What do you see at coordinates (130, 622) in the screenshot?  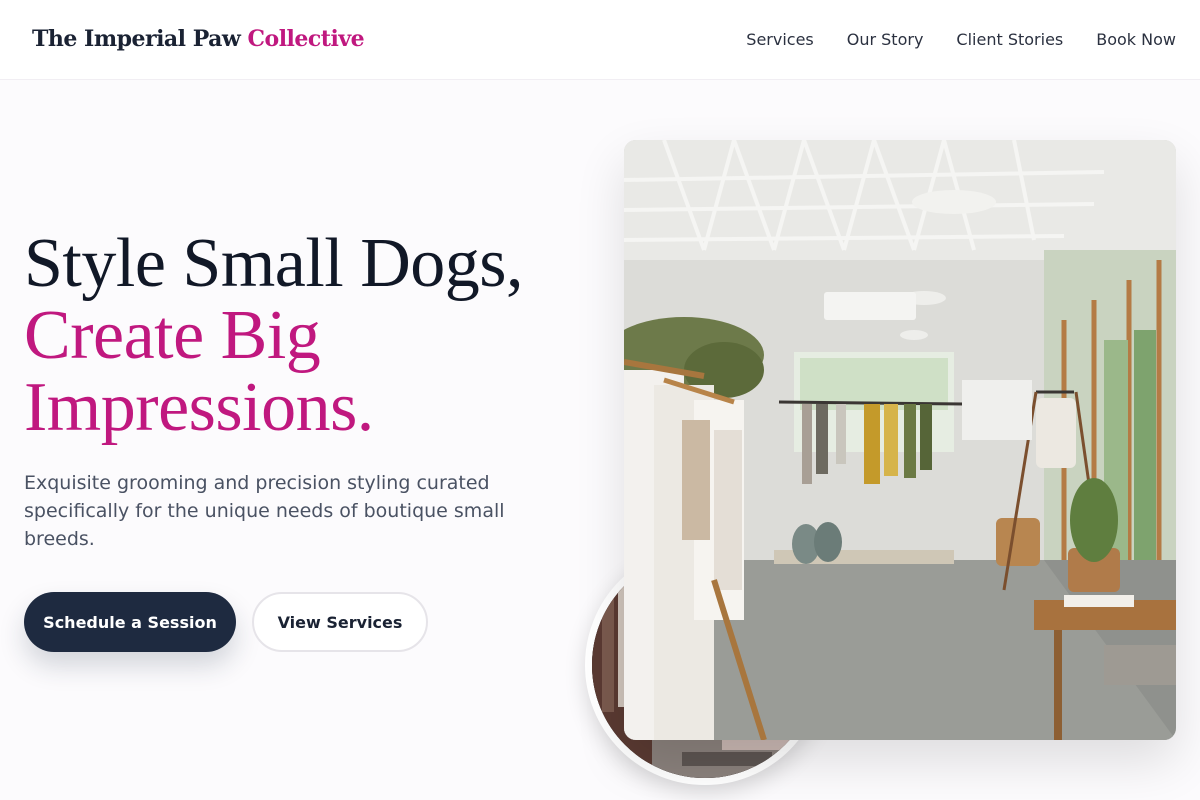 I see `schedule-session-button: Schedule a Session` at bounding box center [130, 622].